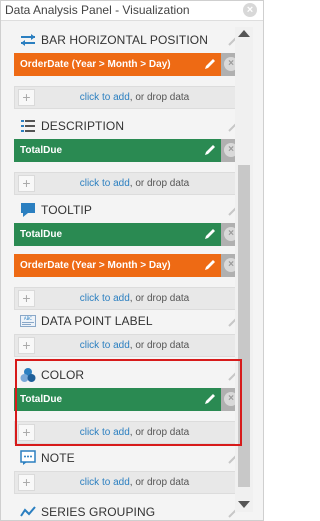 The height and width of the screenshot is (521, 320). Describe the element at coordinates (97, 321) in the screenshot. I see `section-label: DATA POINT LABEL` at that location.